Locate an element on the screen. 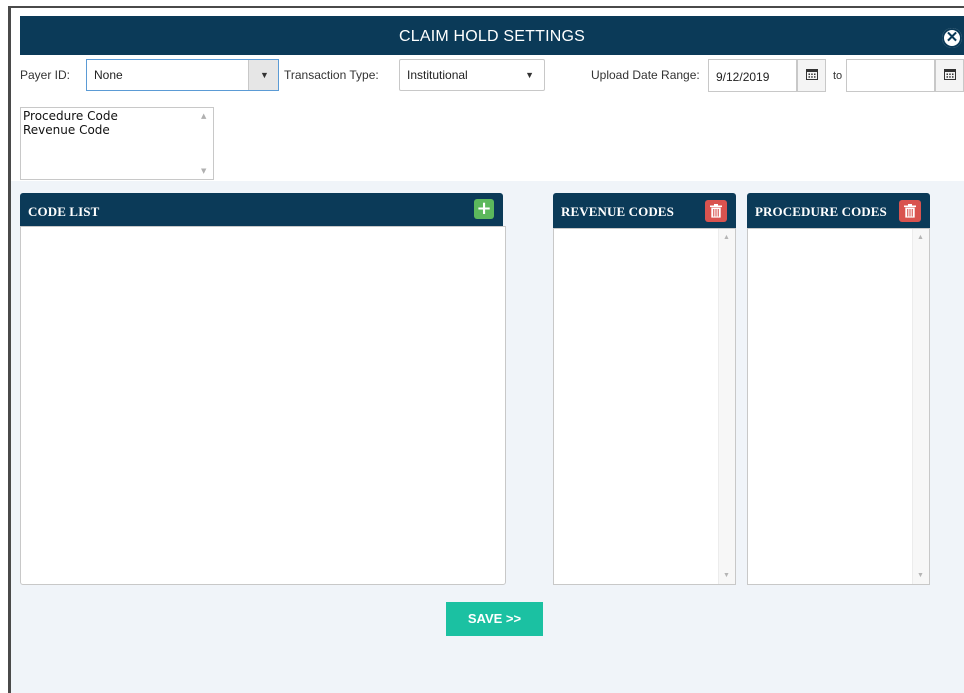 The height and width of the screenshot is (693, 964). listbox-scrollbar: ▲ ▼ is located at coordinates (205, 143).